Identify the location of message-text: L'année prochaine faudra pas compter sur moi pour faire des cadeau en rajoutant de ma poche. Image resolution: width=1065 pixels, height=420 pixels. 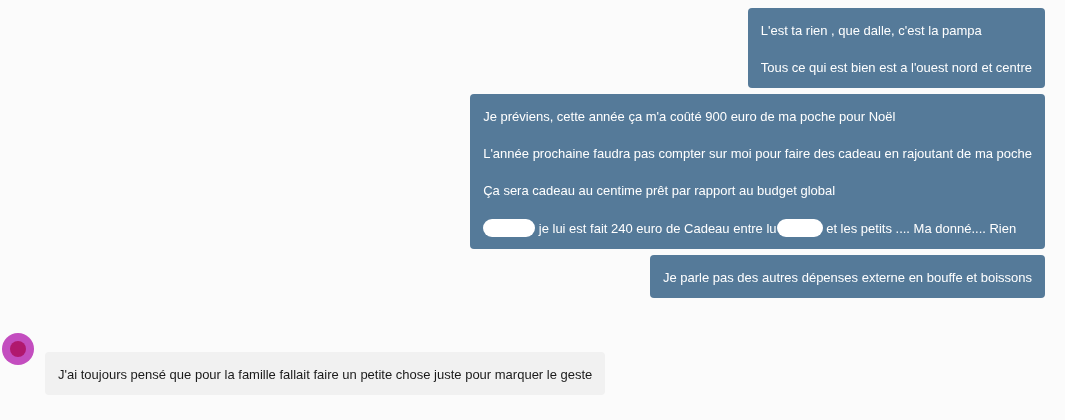
(757, 153).